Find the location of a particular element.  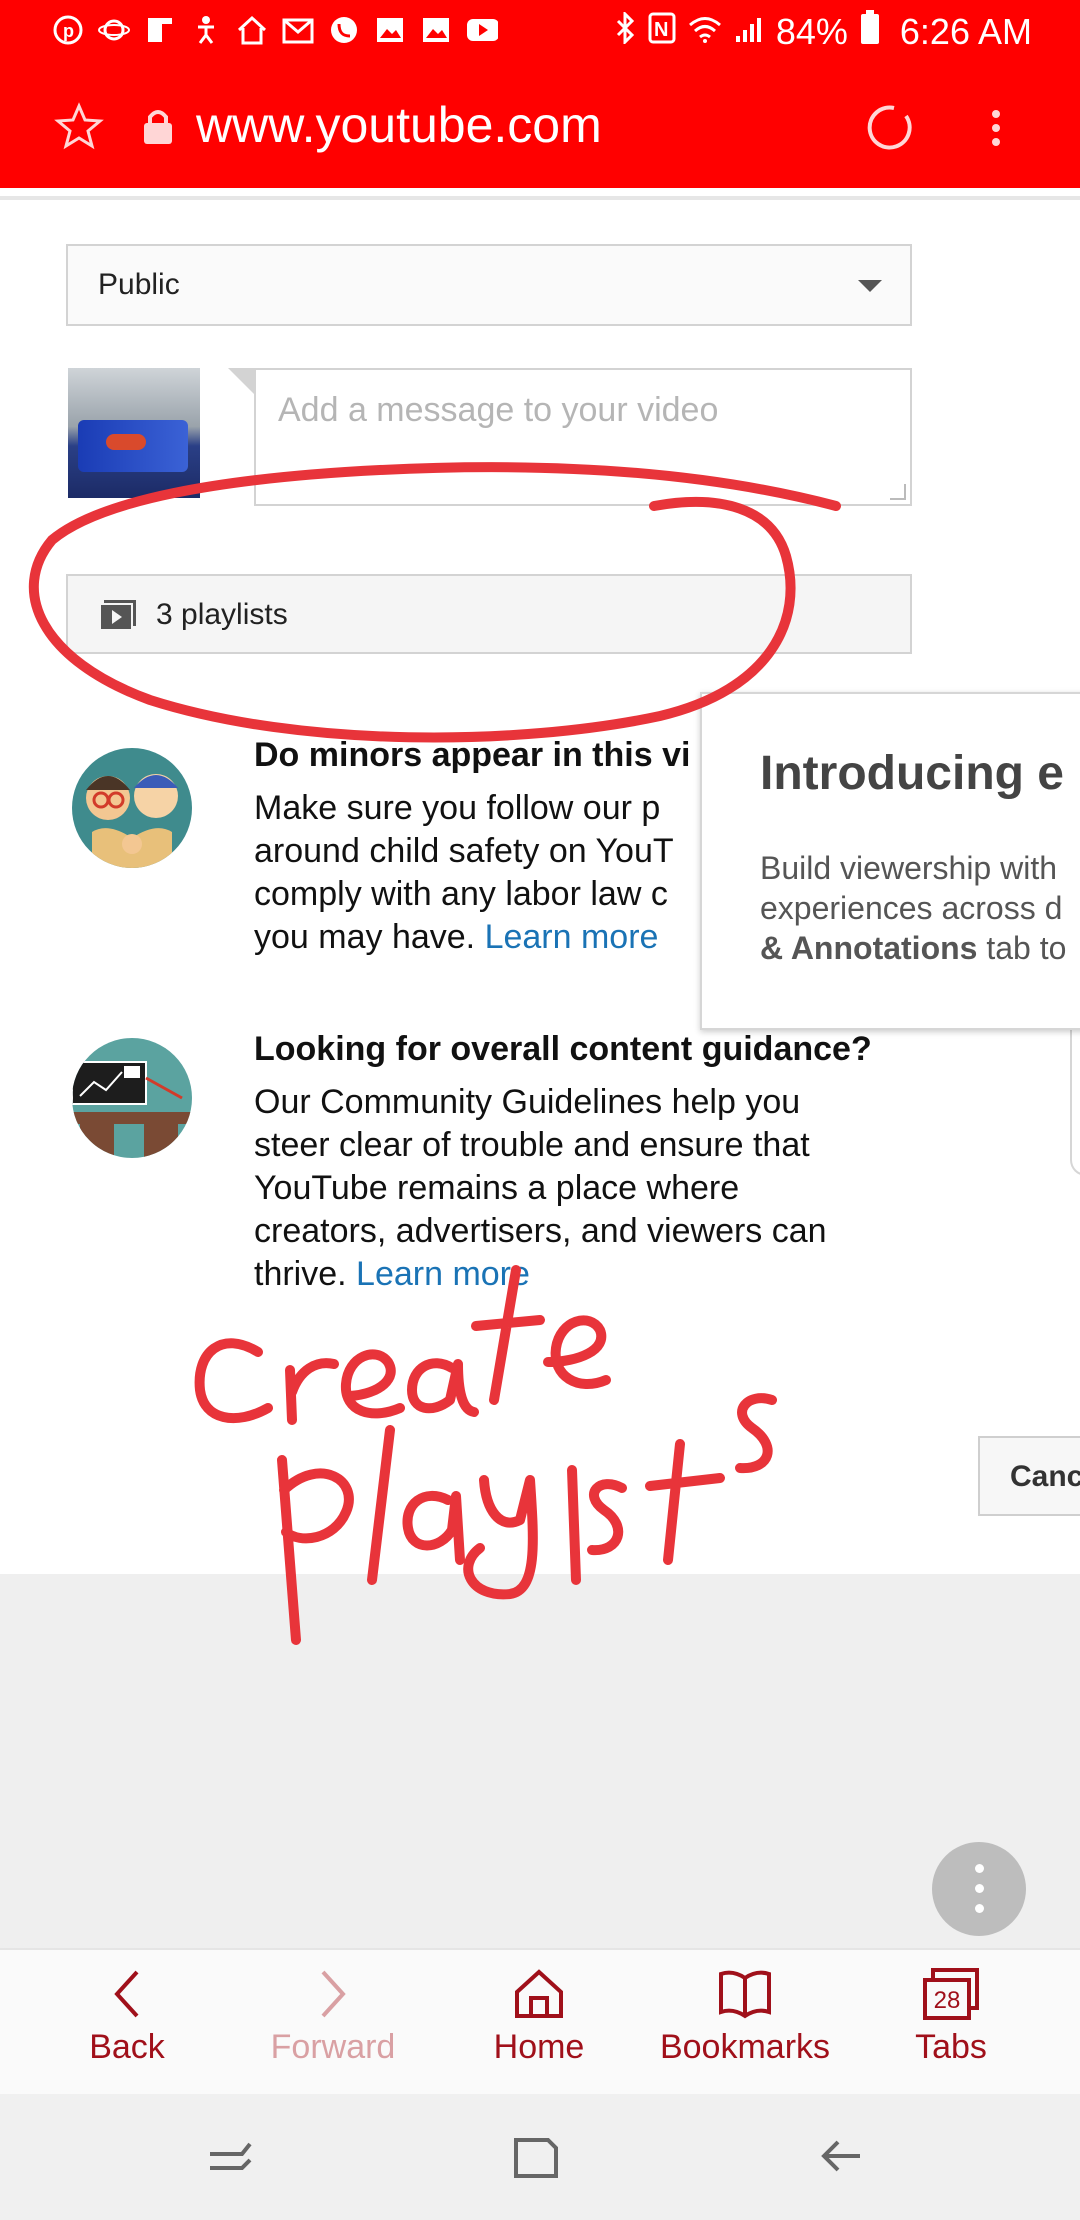

forward-label: Forward is located at coordinates (333, 2047).